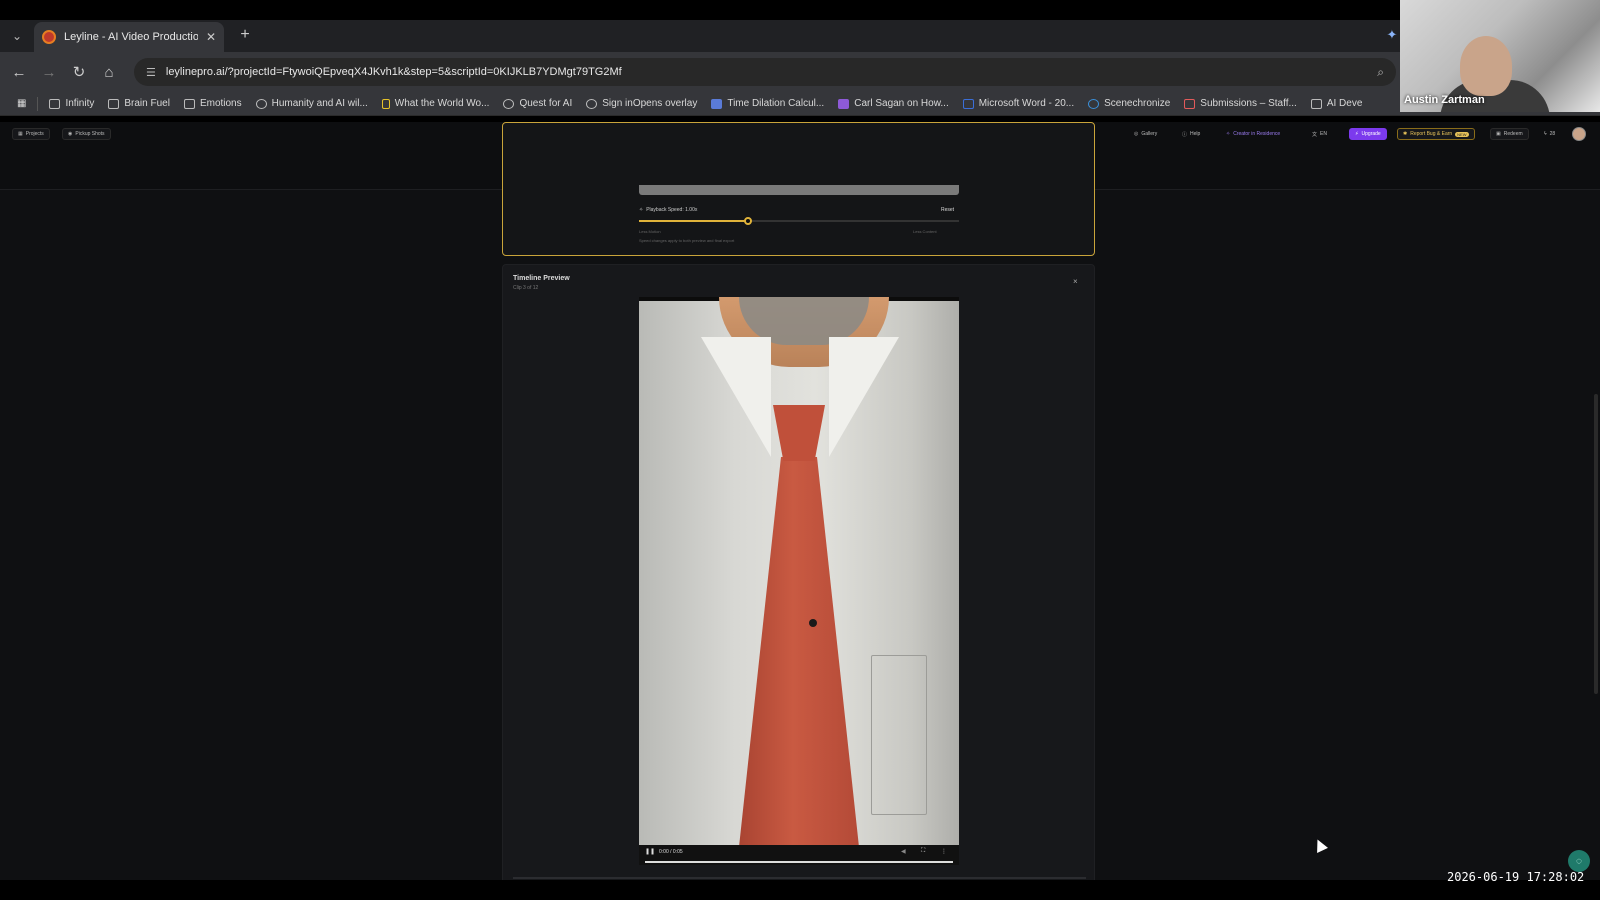  I want to click on video-progress-bar, so click(799, 862).